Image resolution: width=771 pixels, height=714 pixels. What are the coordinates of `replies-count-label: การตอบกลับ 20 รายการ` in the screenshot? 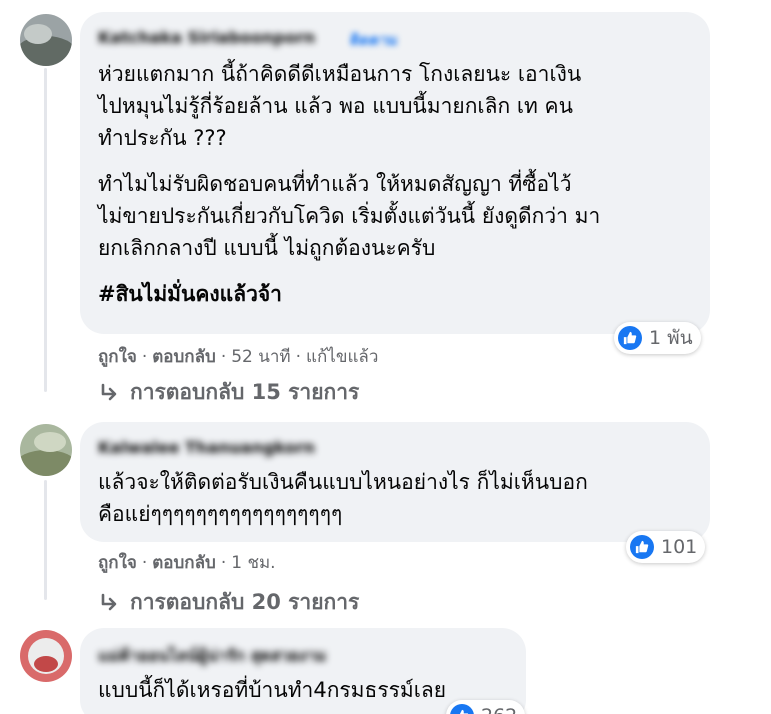 It's located at (245, 602).